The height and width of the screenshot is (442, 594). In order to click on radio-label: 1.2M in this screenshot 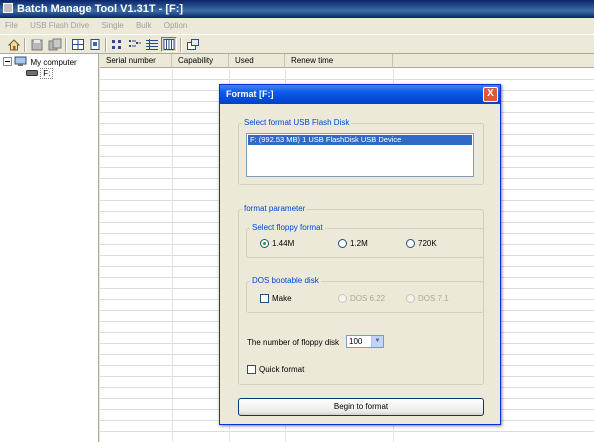, I will do `click(359, 243)`.